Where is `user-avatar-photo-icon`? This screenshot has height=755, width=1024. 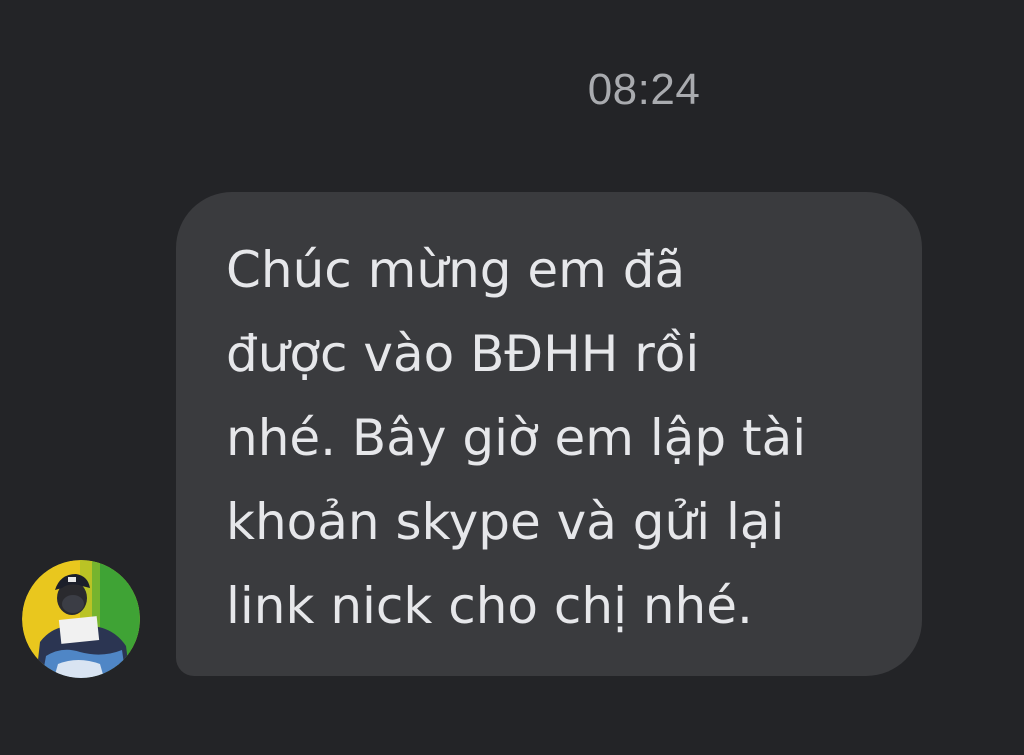
user-avatar-photo-icon is located at coordinates (81, 619).